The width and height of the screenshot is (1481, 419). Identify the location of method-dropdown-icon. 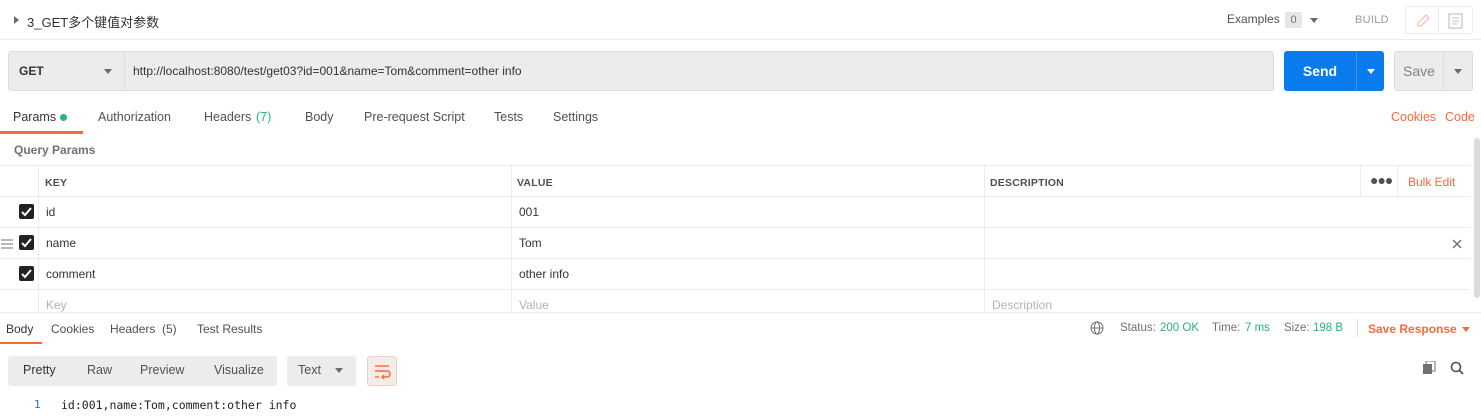
(108, 71).